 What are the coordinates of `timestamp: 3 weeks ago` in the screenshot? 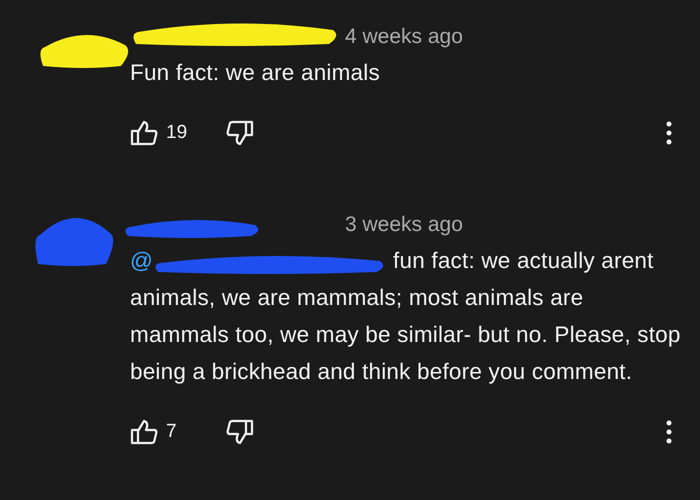 It's located at (404, 225).